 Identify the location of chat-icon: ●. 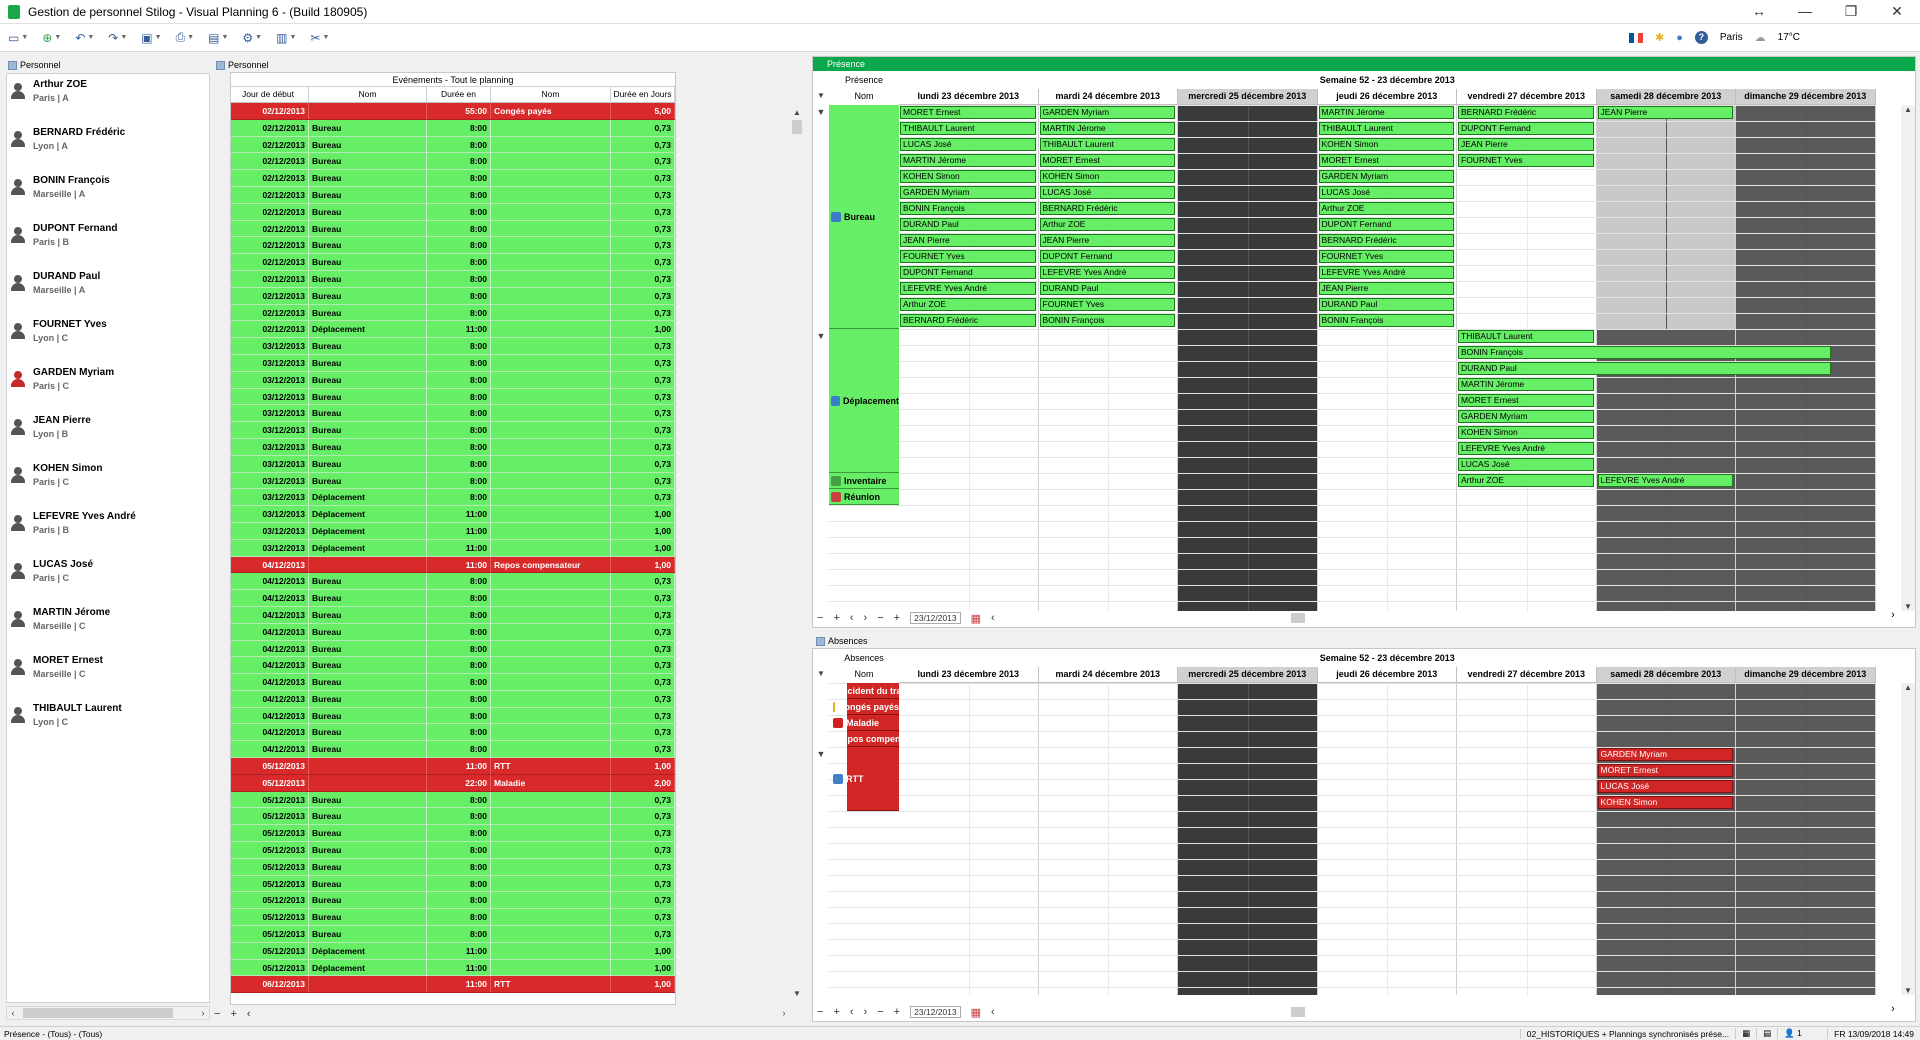
(1679, 38).